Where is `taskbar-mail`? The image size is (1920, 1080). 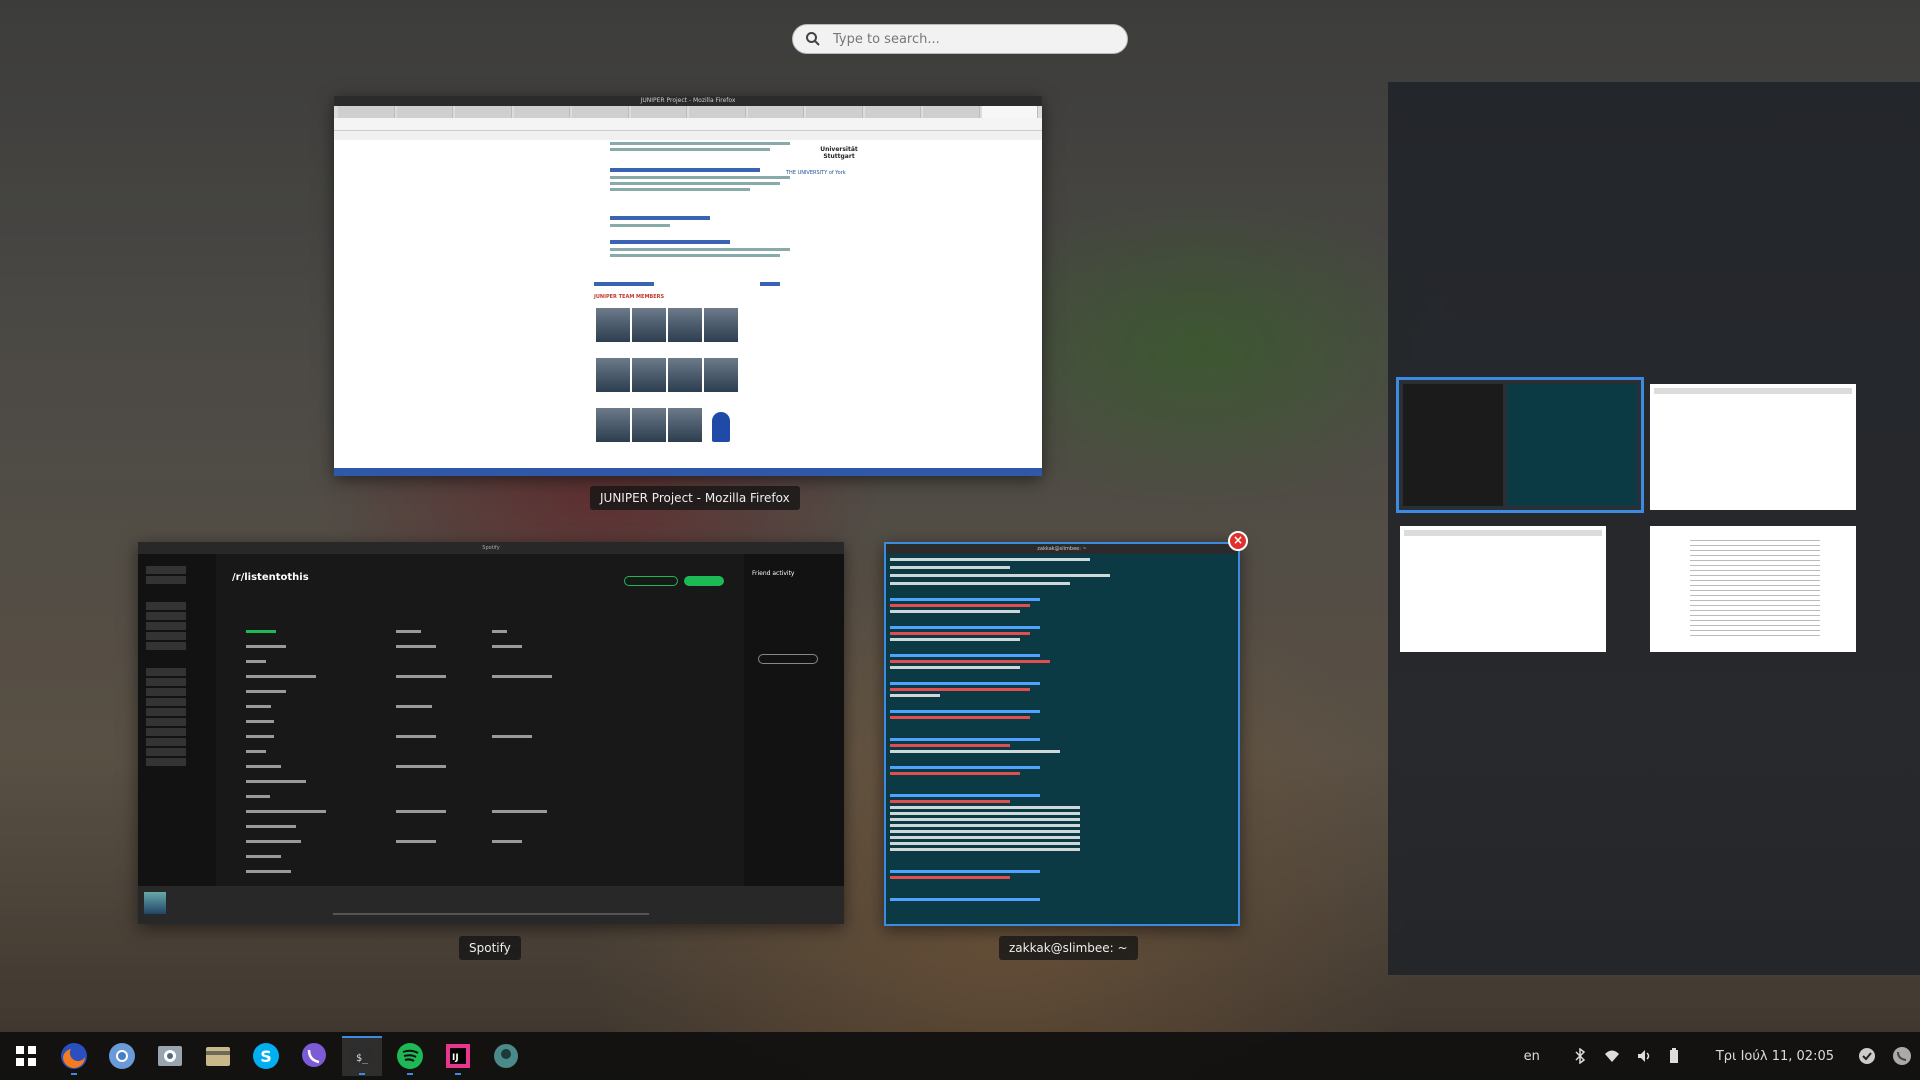
taskbar-mail is located at coordinates (170, 1056).